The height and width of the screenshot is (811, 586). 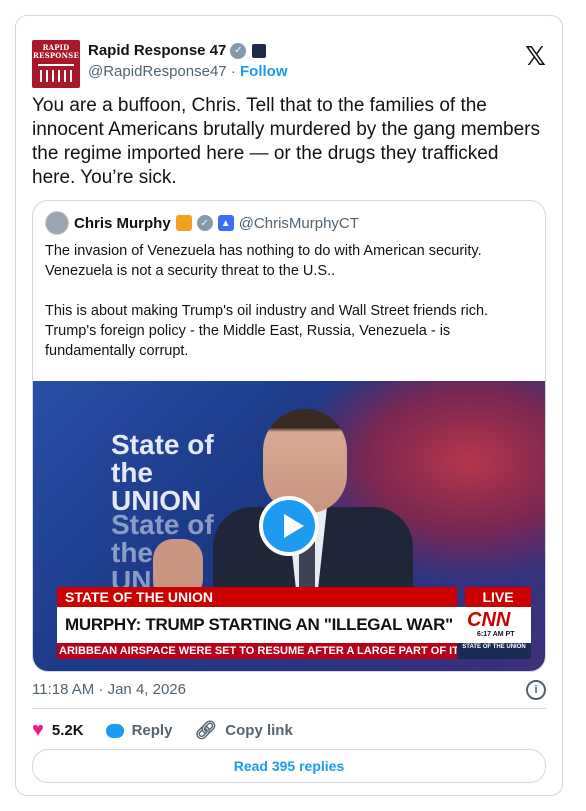 I want to click on show-badge: STATE OF THE UNION, so click(x=494, y=651).